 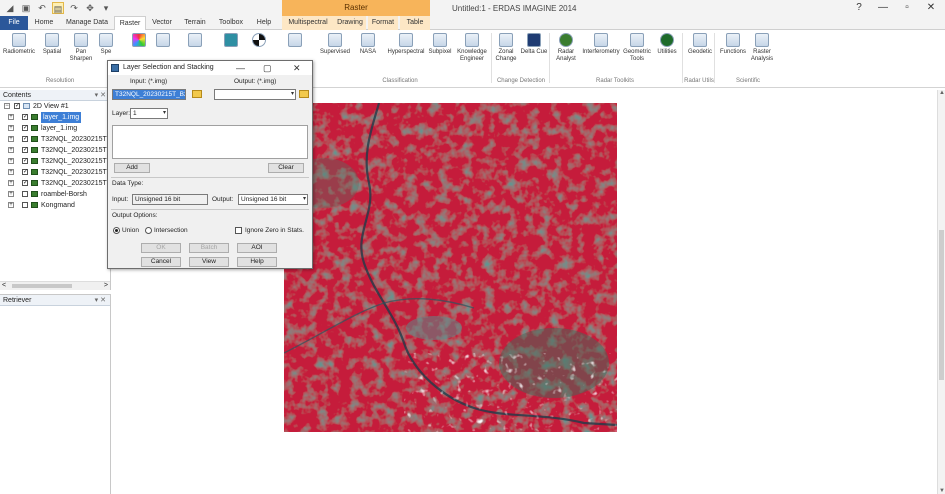 What do you see at coordinates (231, 41) in the screenshot?
I see `globe-button` at bounding box center [231, 41].